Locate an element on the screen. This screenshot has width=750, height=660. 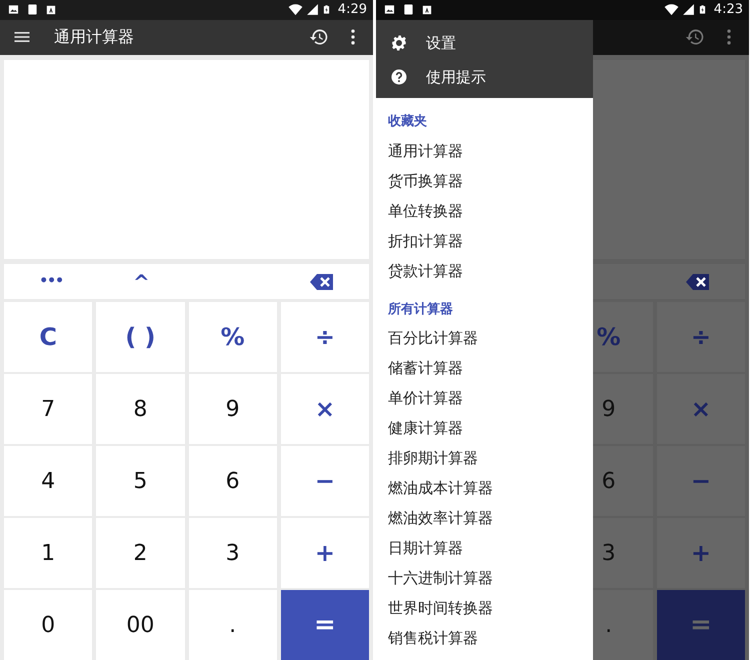
equals-key: = is located at coordinates (324, 625).